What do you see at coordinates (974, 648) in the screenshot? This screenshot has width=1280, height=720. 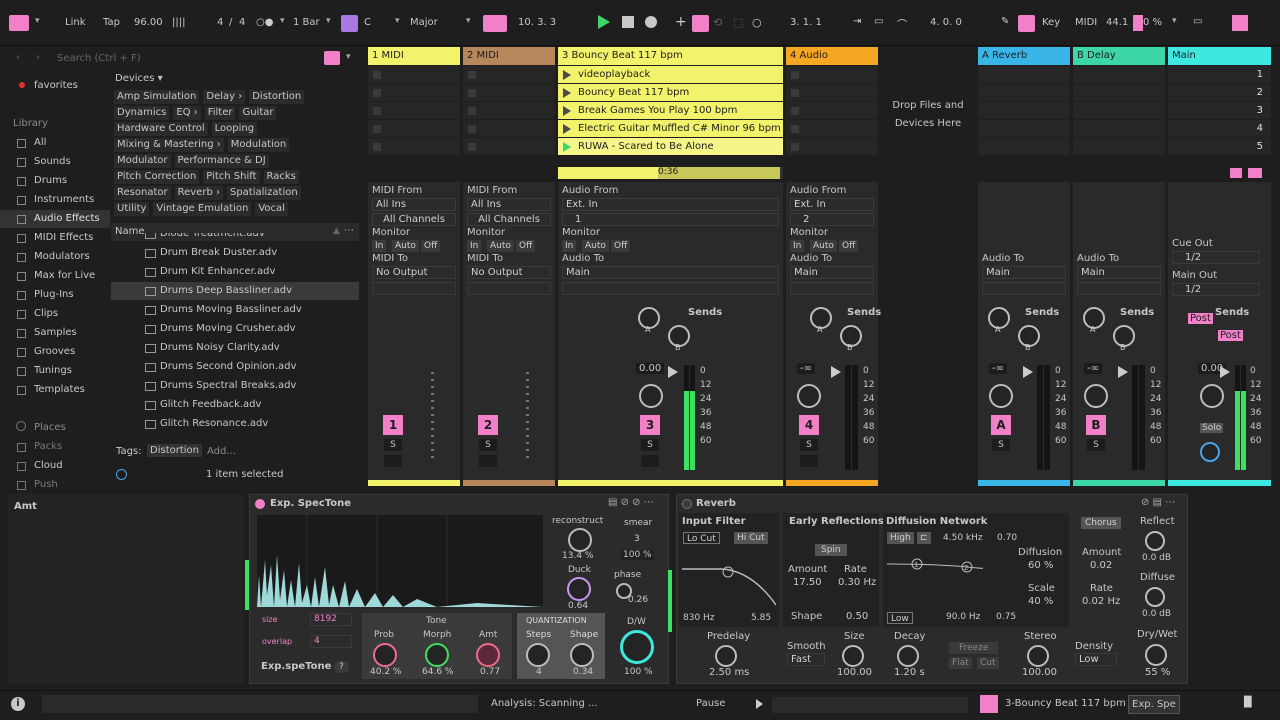 I see `freeze-button: Freeze` at bounding box center [974, 648].